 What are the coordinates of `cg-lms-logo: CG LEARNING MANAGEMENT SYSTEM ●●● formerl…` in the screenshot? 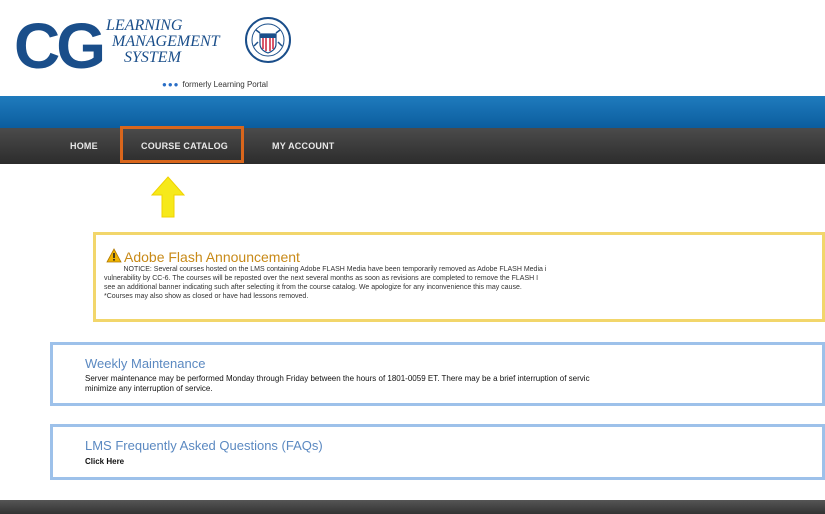 It's located at (164, 51).